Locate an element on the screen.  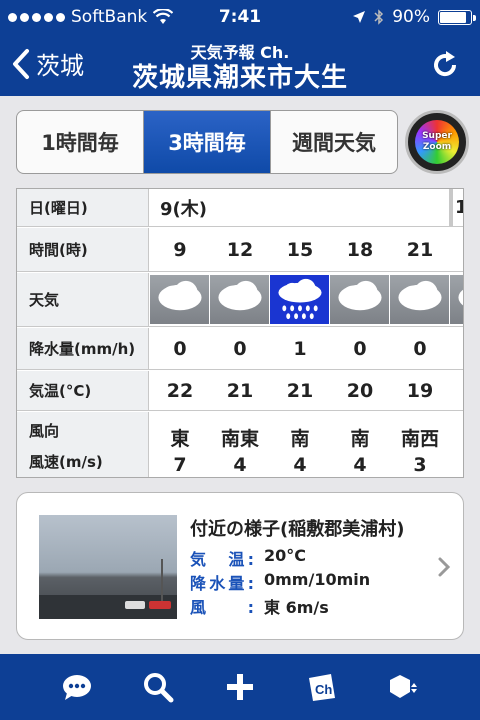
temp-cell: 22 is located at coordinates (180, 390).